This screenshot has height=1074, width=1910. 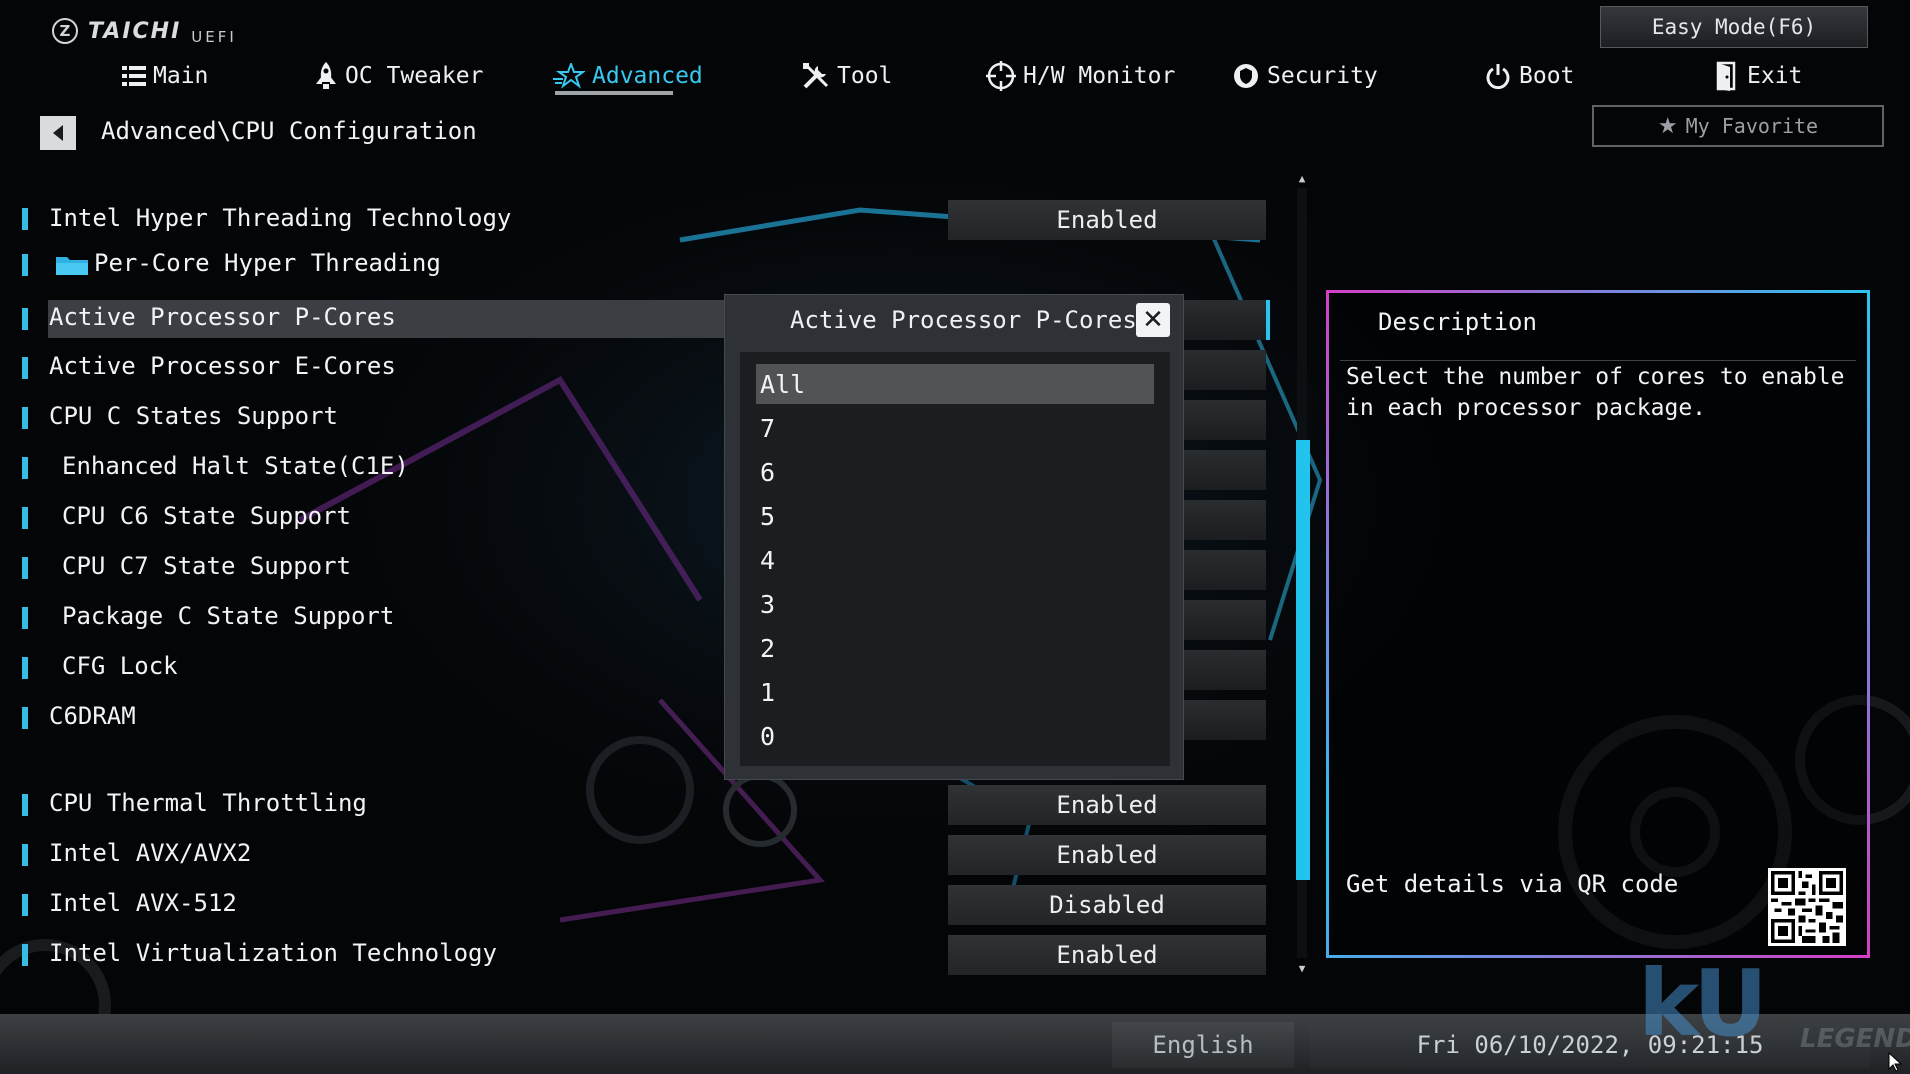 What do you see at coordinates (865, 76) in the screenshot?
I see `tab-label: Tool` at bounding box center [865, 76].